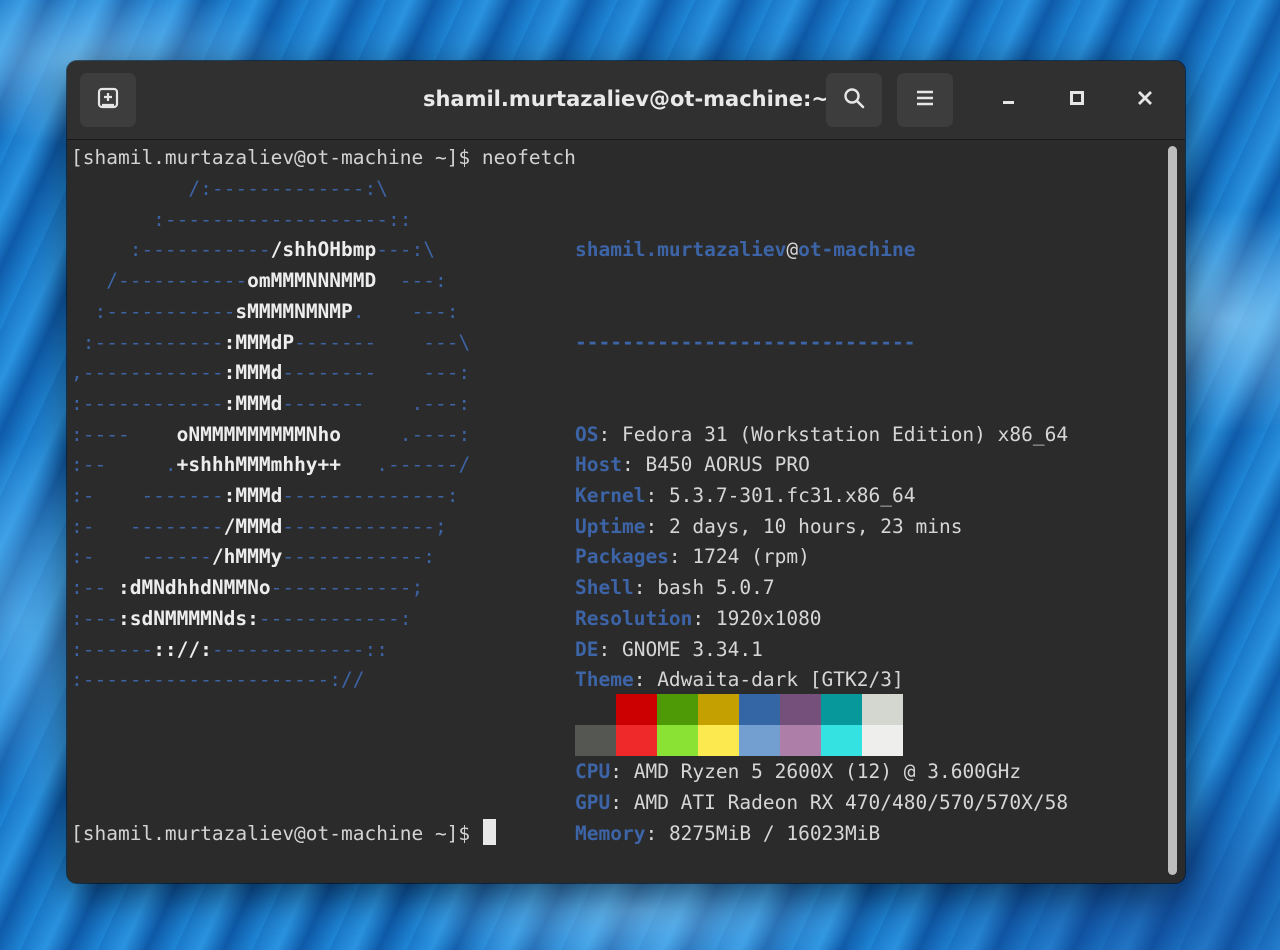  I want to click on logo-segment: ---:, so click(411, 281).